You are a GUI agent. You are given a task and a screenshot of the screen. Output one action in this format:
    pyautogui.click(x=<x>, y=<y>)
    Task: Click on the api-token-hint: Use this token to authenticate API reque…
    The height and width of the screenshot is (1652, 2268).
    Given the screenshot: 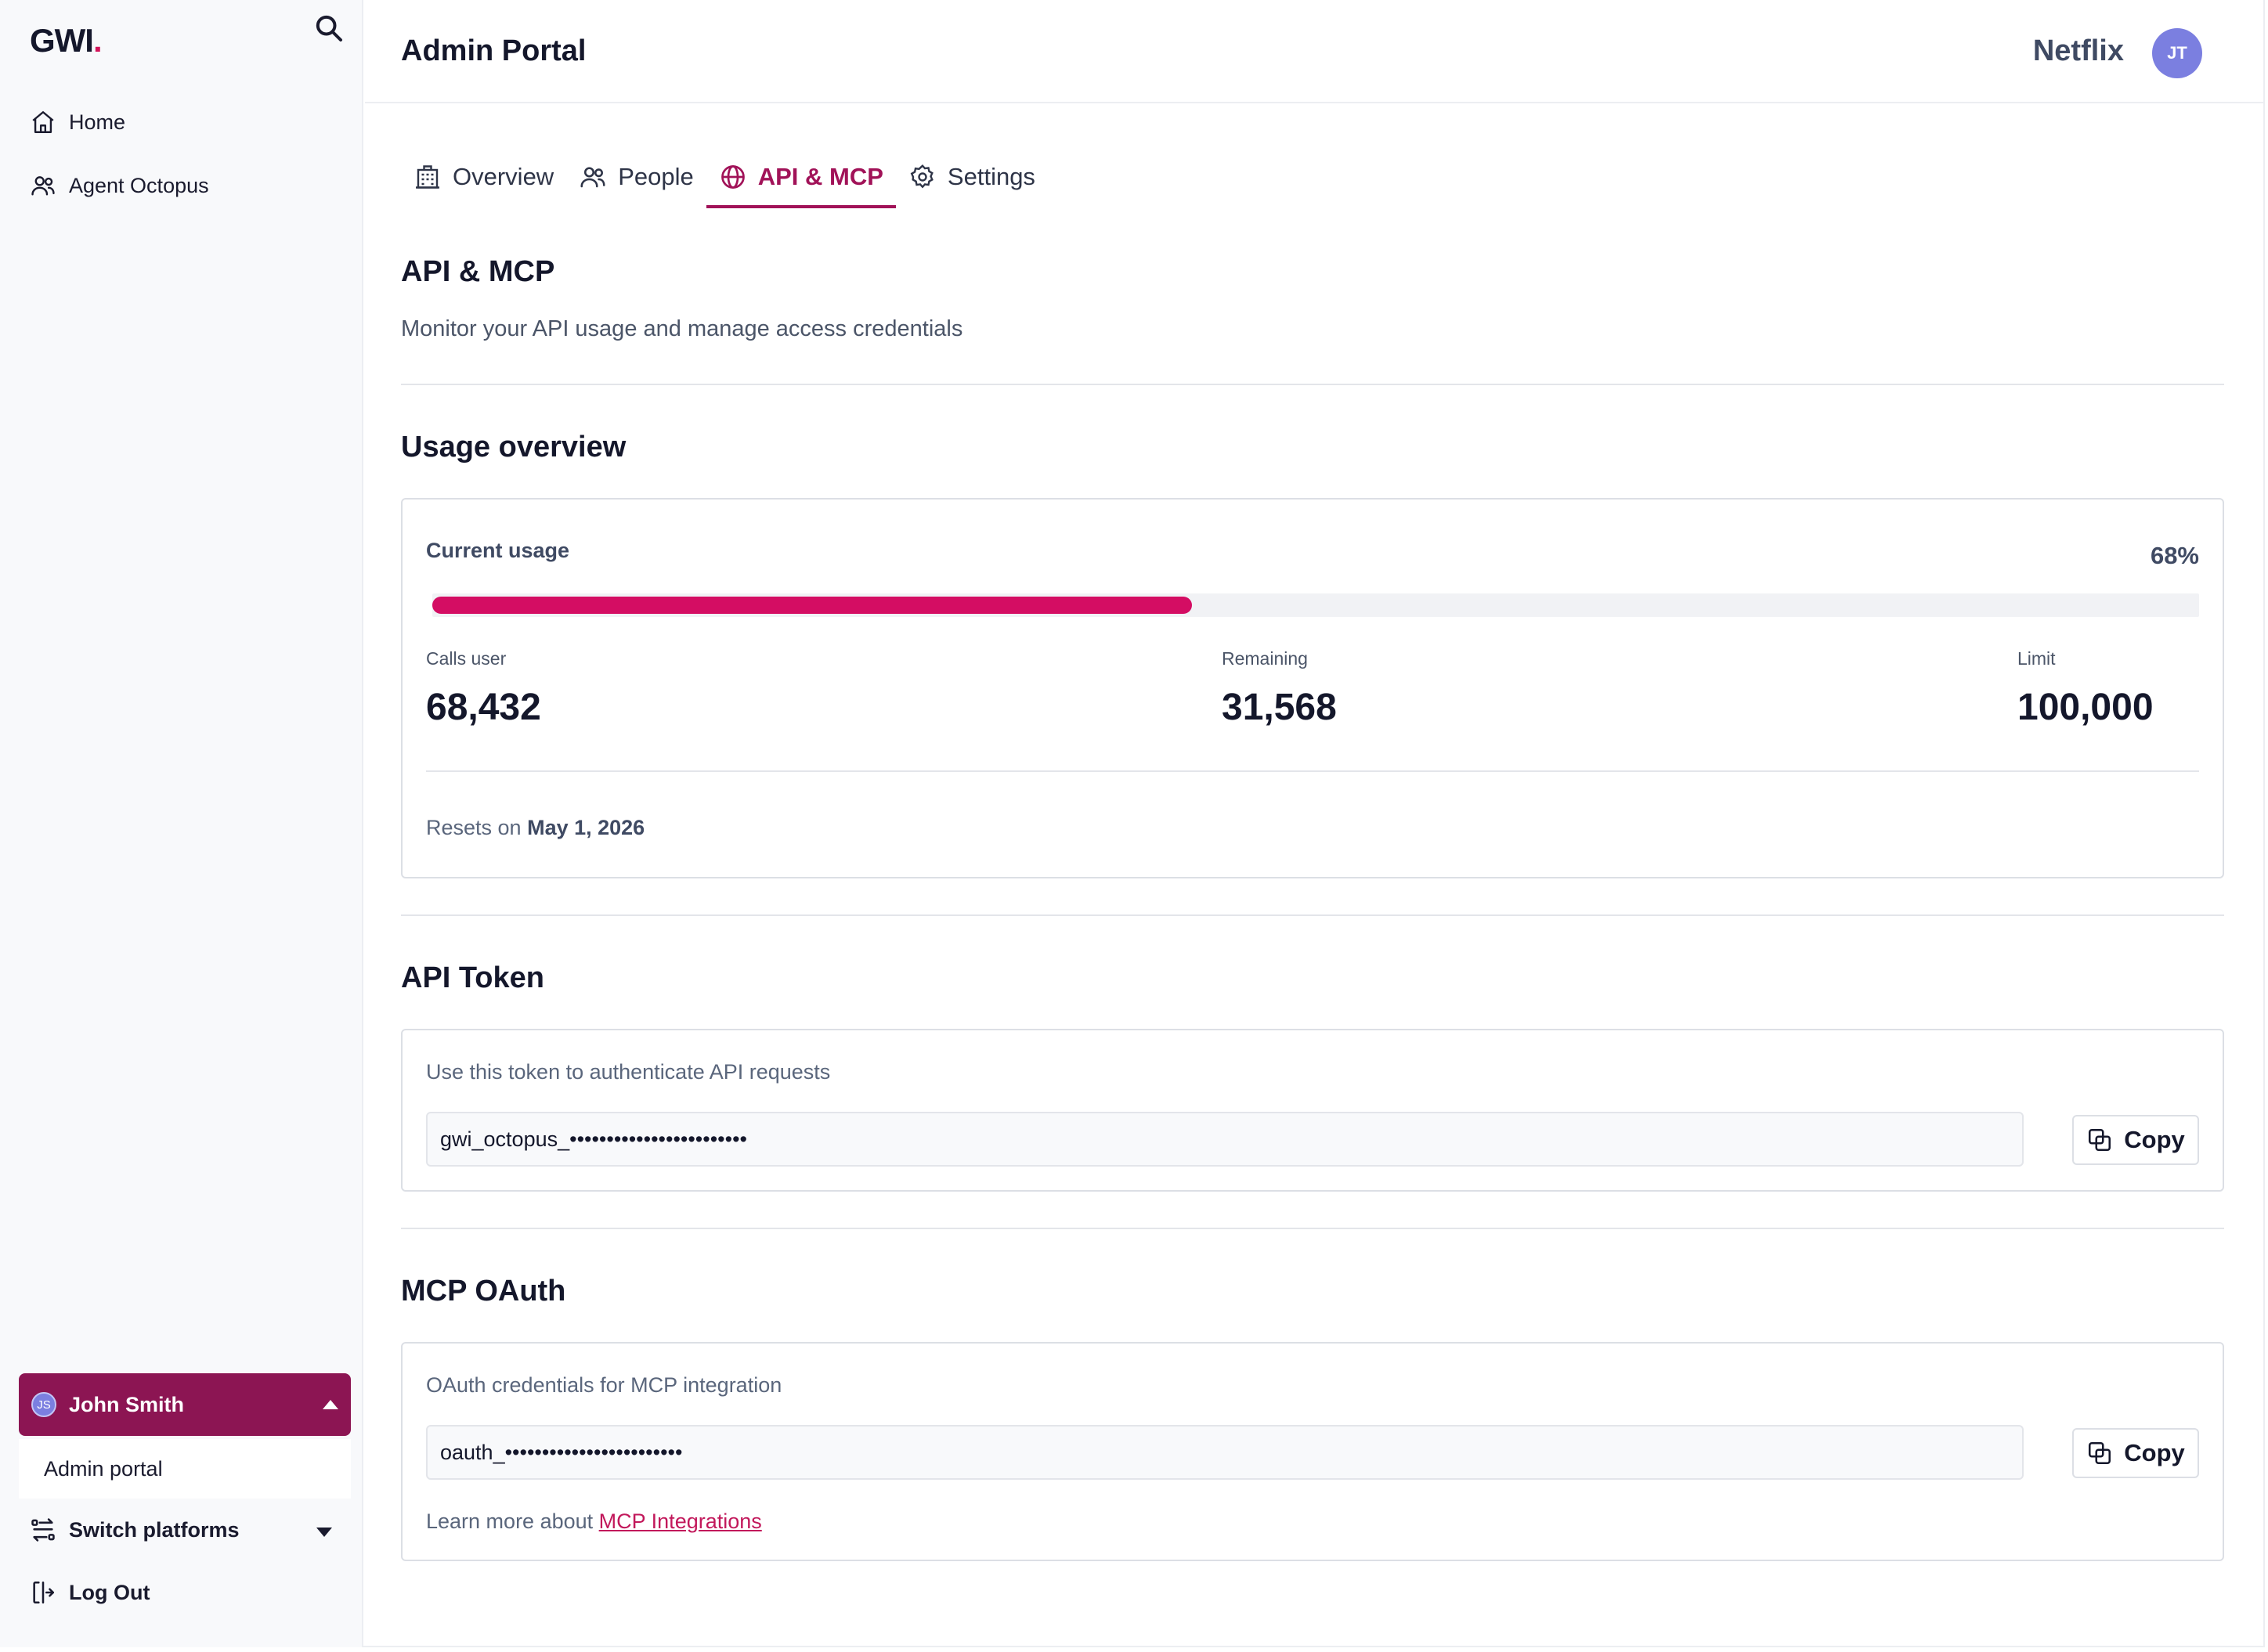 What is the action you would take?
    pyautogui.click(x=628, y=1072)
    